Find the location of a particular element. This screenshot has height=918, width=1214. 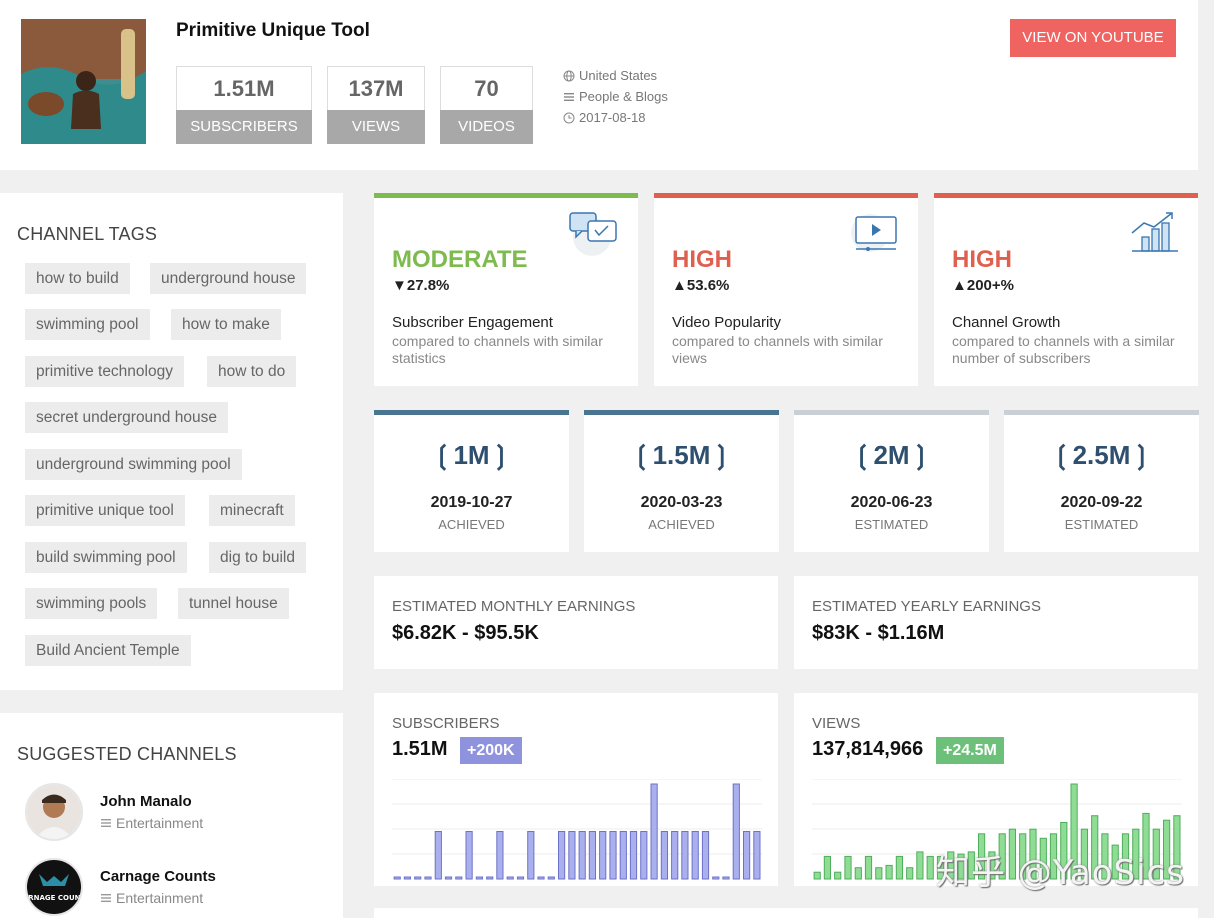

tag-item: underground swimming pool is located at coordinates (133, 464).